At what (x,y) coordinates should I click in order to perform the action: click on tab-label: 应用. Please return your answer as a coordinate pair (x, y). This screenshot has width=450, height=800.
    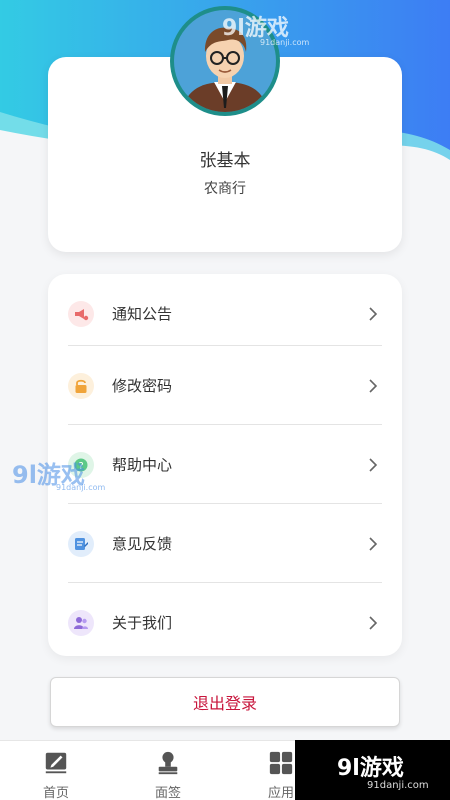
    Looking at the image, I should click on (280, 793).